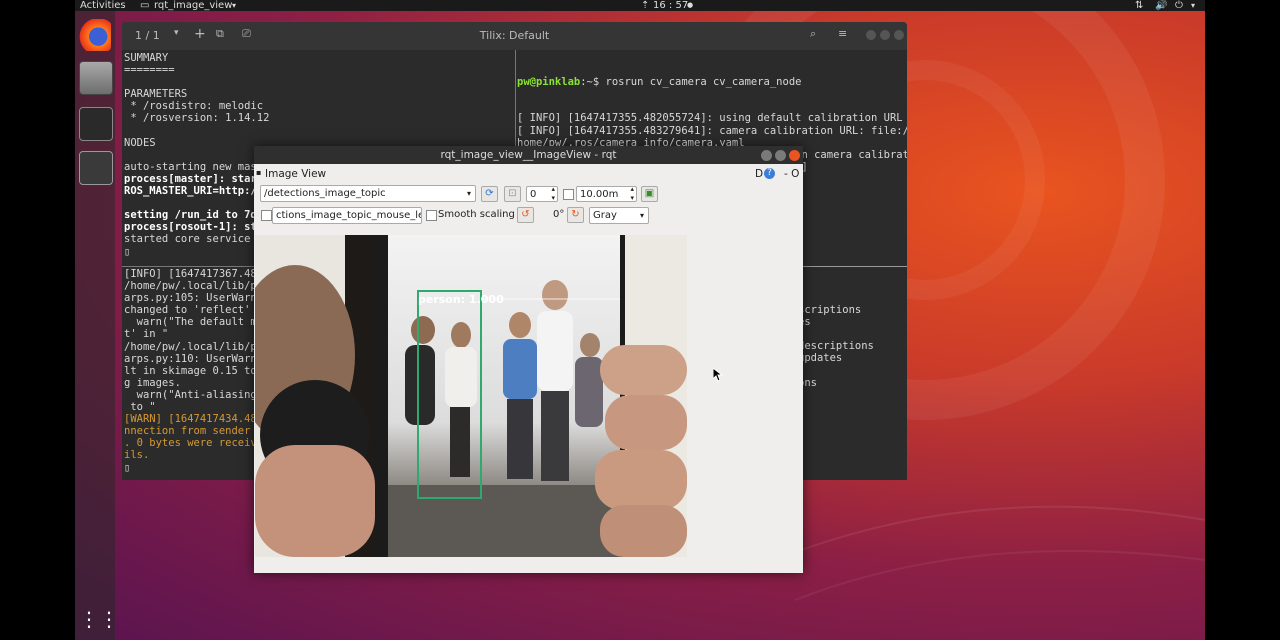  I want to click on tilix-icon, so click(96, 124).